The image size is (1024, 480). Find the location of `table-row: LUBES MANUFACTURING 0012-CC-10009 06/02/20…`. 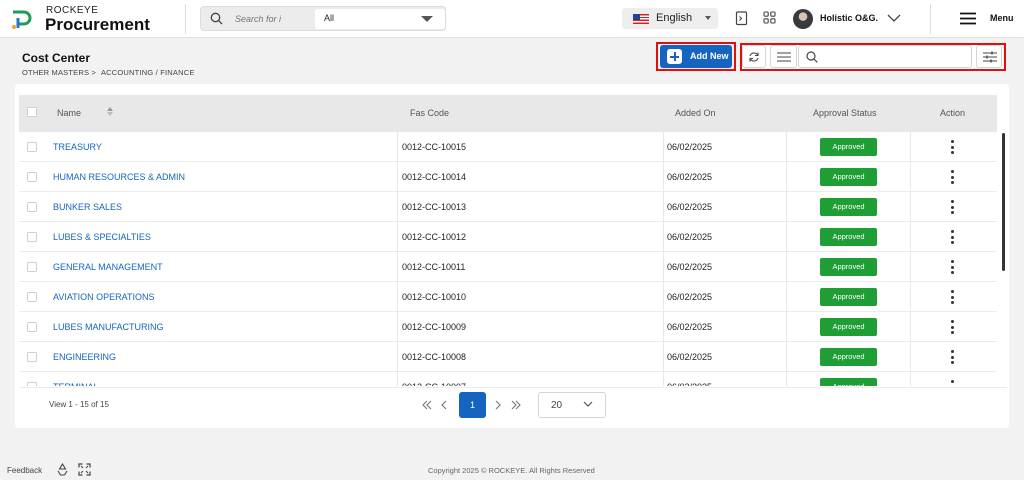

table-row: LUBES MANUFACTURING 0012-CC-10009 06/02/20… is located at coordinates (508, 327).